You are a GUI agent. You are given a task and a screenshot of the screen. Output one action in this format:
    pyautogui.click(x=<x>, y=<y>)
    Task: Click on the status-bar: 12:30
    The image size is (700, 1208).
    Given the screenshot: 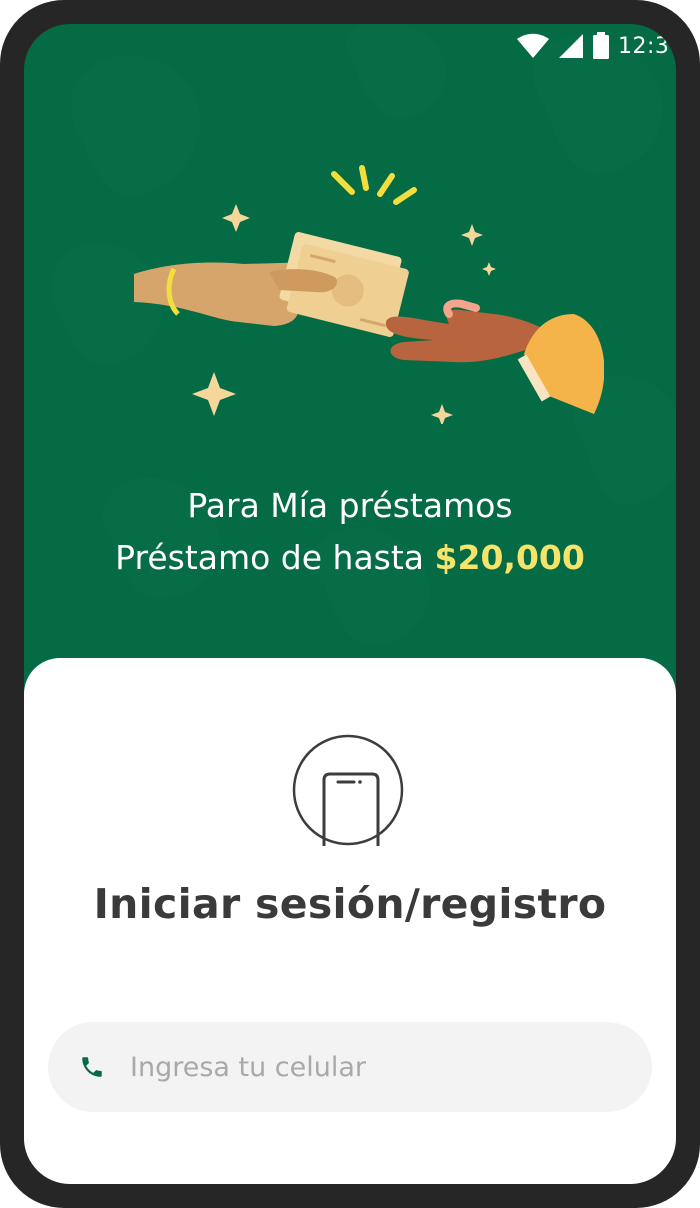 What is the action you would take?
    pyautogui.click(x=350, y=46)
    